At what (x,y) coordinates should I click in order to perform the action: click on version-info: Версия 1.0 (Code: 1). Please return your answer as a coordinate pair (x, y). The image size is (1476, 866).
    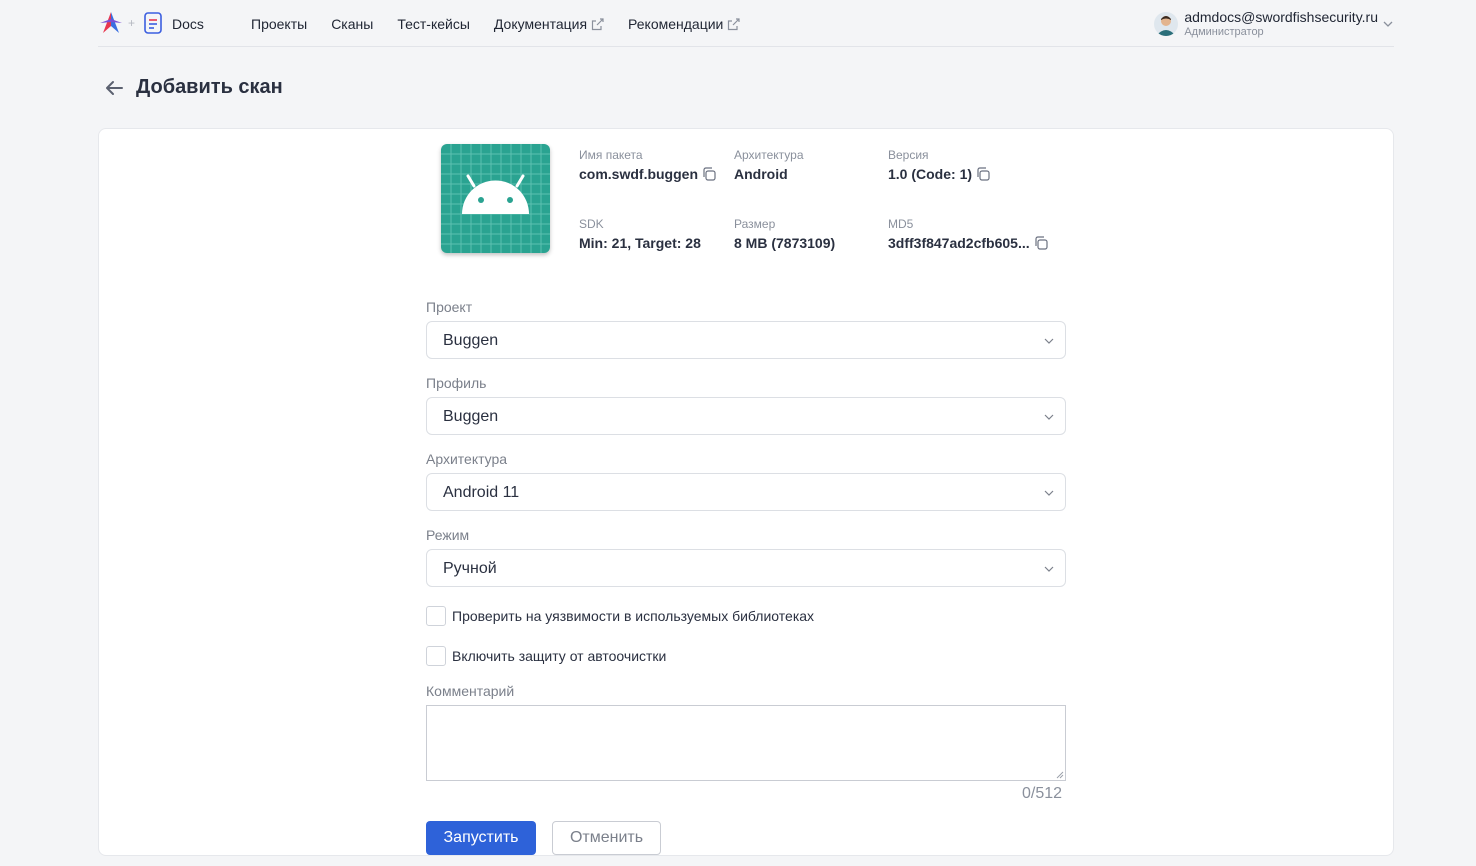
    Looking at the image, I should click on (939, 165).